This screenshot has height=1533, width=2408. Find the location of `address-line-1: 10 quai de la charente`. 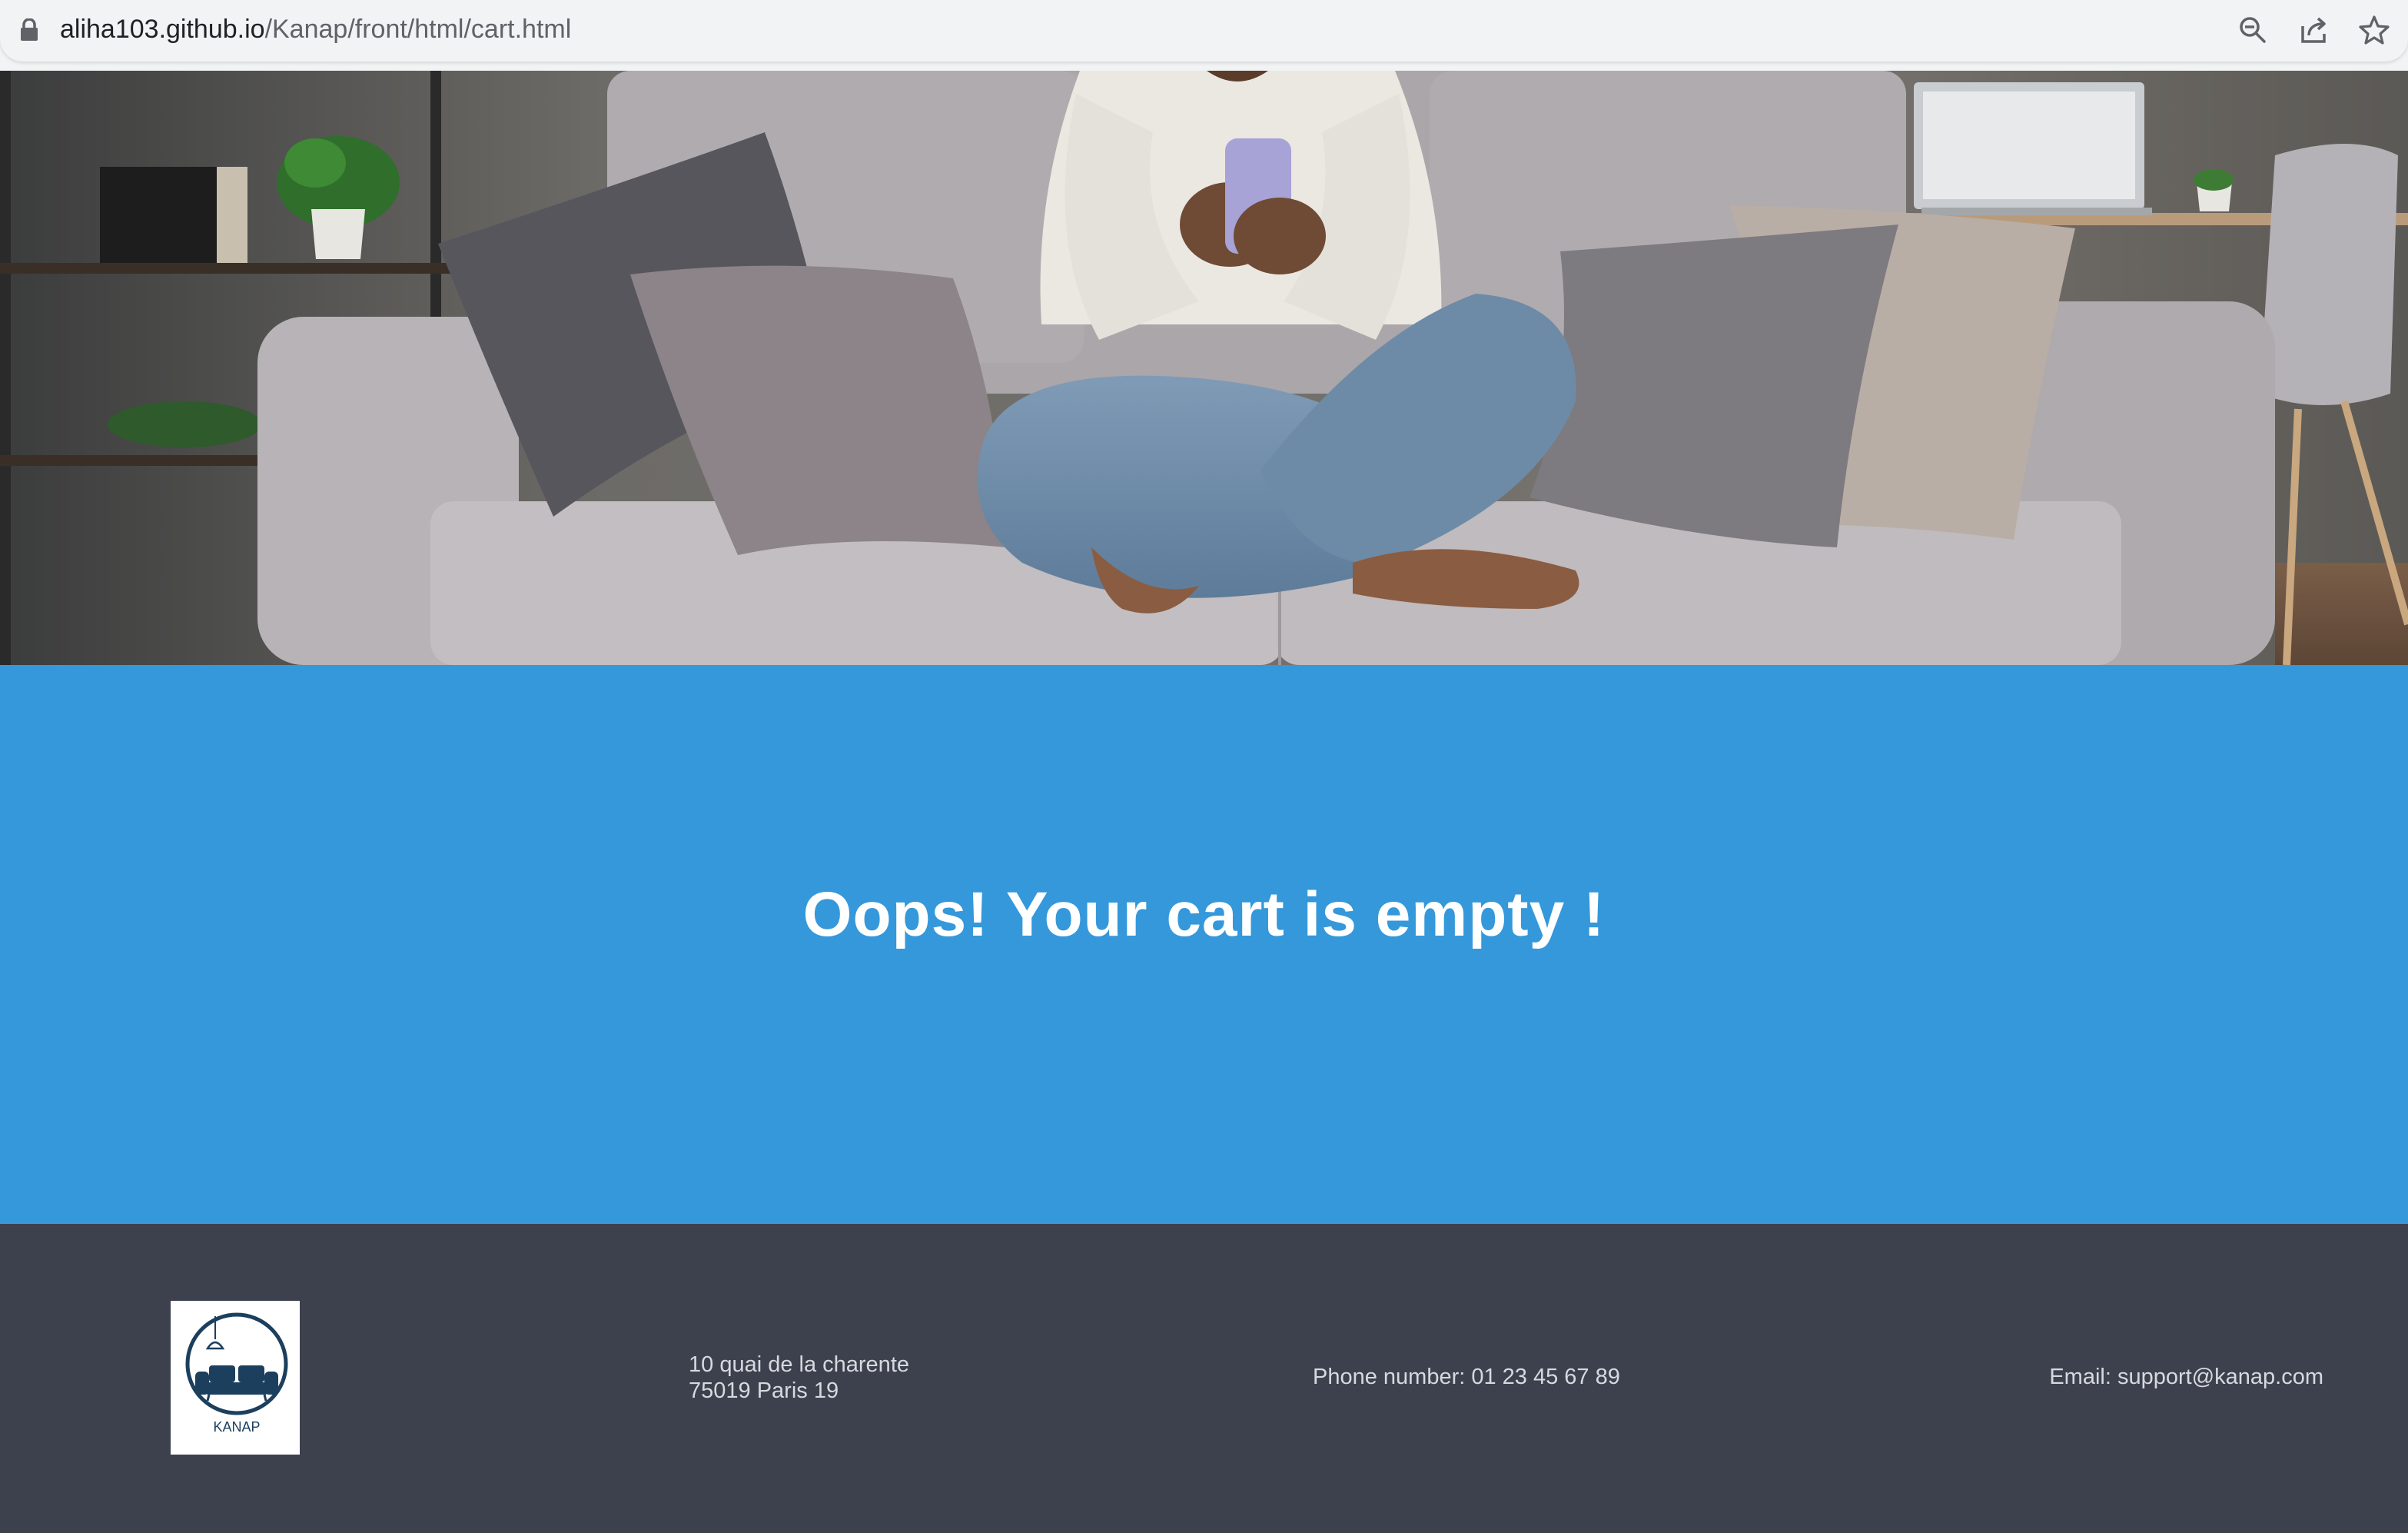

address-line-1: 10 quai de la charente is located at coordinates (799, 1364).